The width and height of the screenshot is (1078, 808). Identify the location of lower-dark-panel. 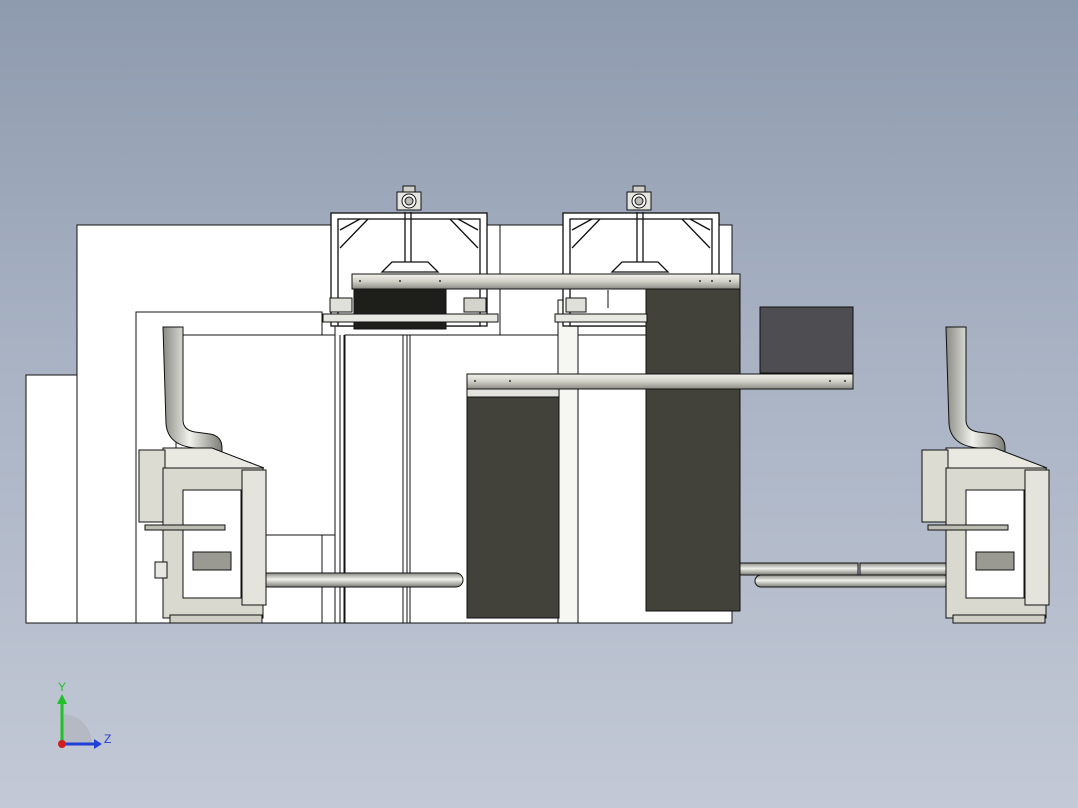
(513, 507).